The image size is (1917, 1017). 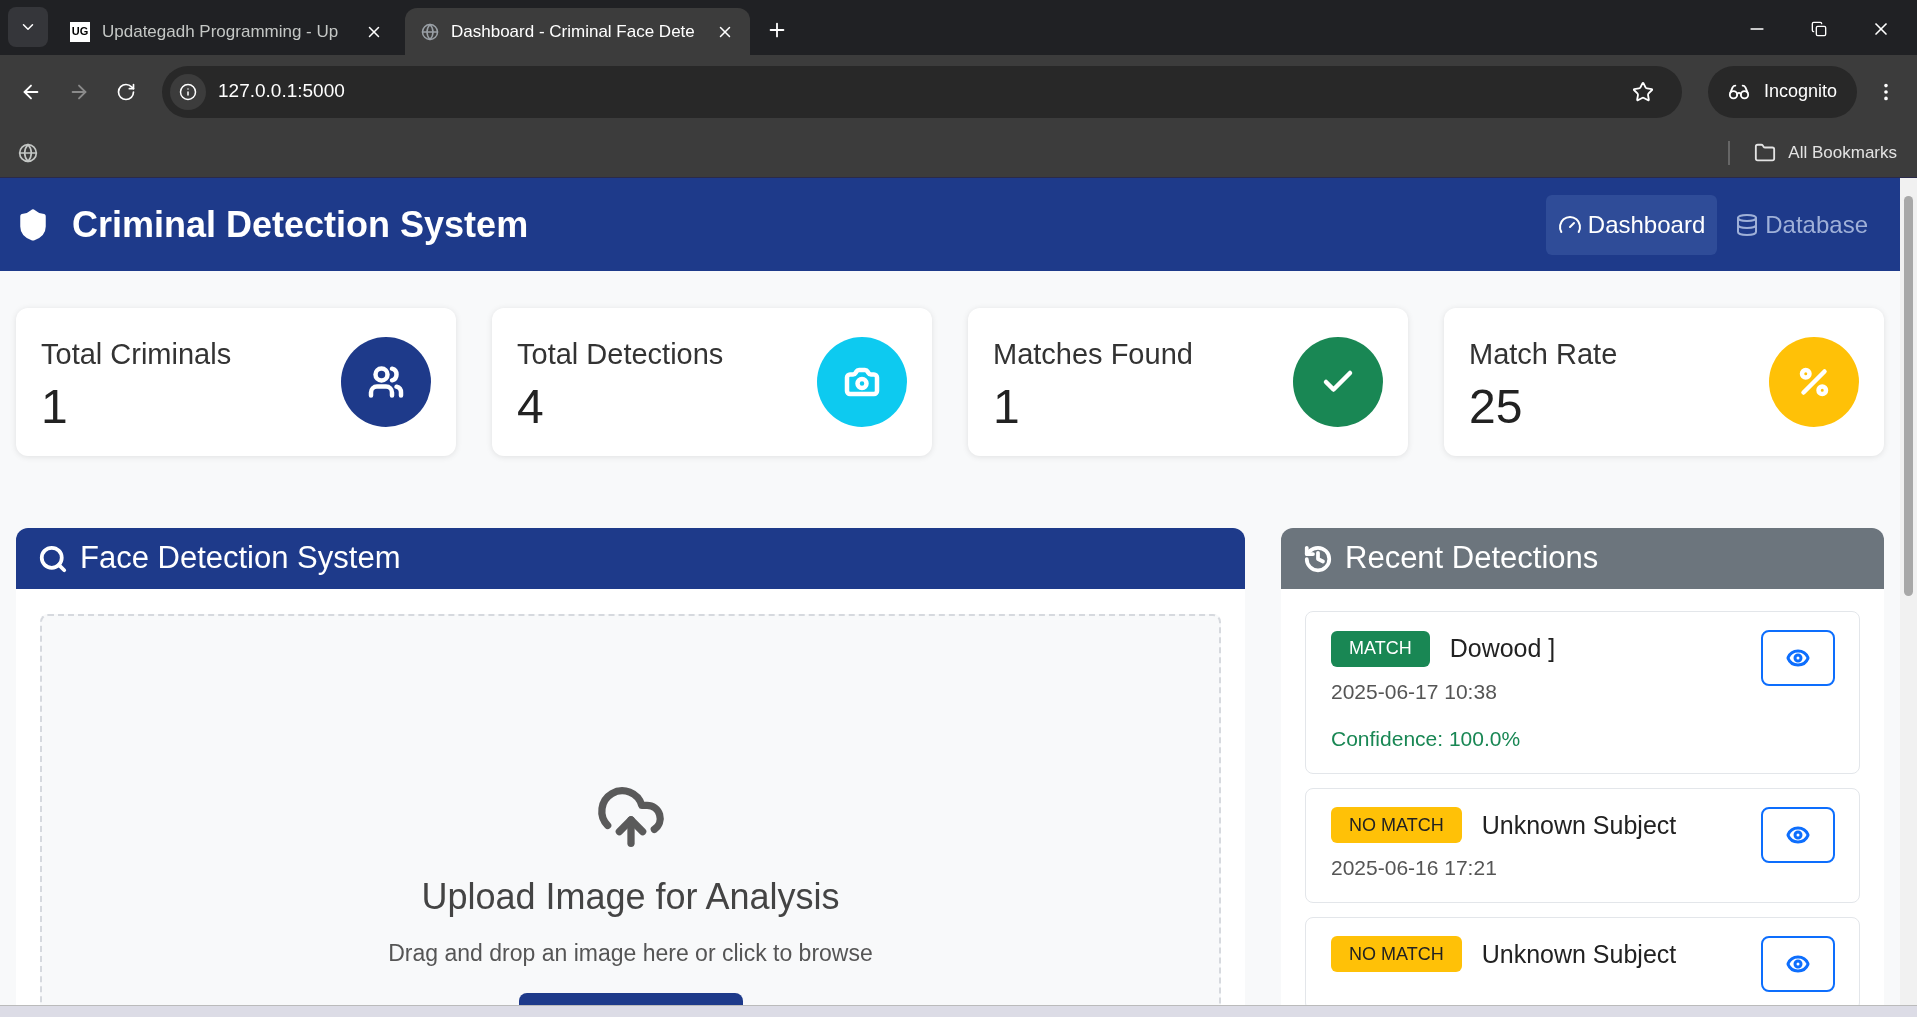 What do you see at coordinates (1543, 355) in the screenshot?
I see `stat-label: Match Rate` at bounding box center [1543, 355].